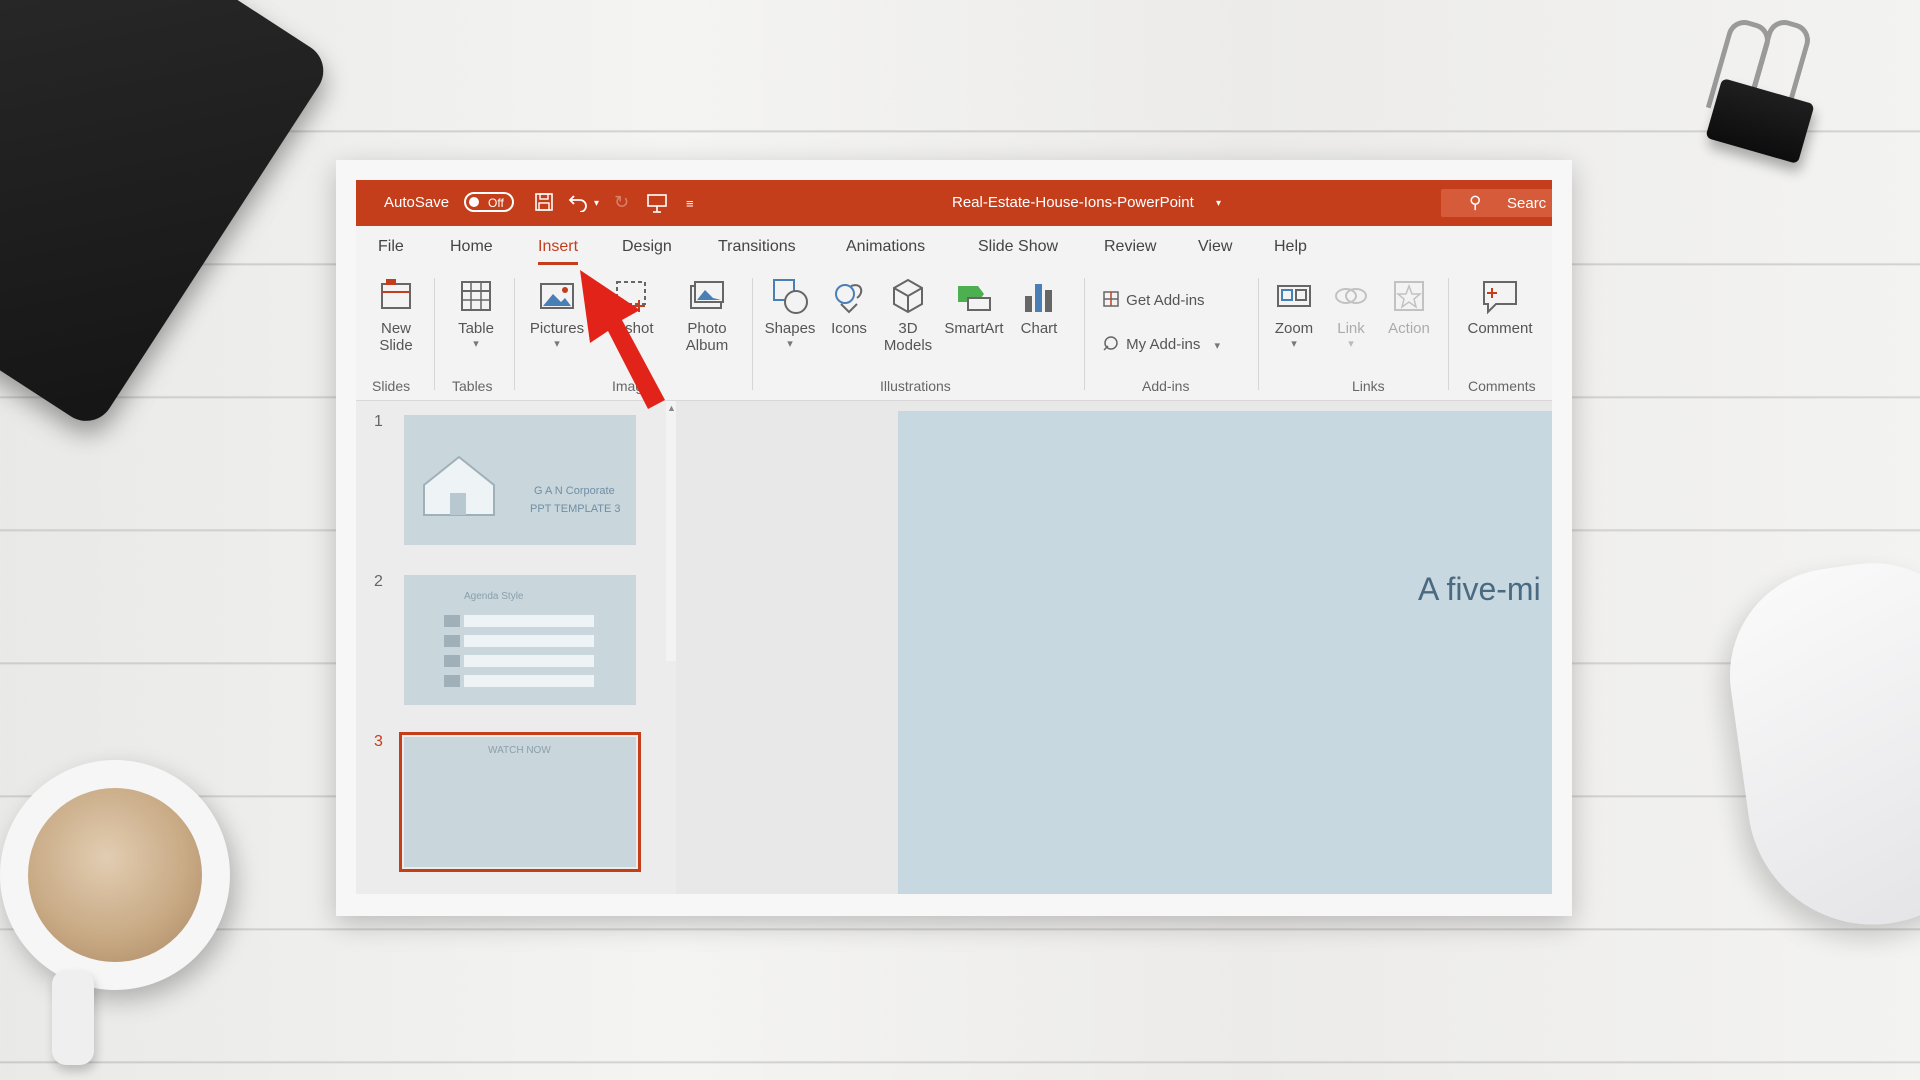 The width and height of the screenshot is (1920, 1080). Describe the element at coordinates (459, 485) in the screenshot. I see `house-icon` at that location.